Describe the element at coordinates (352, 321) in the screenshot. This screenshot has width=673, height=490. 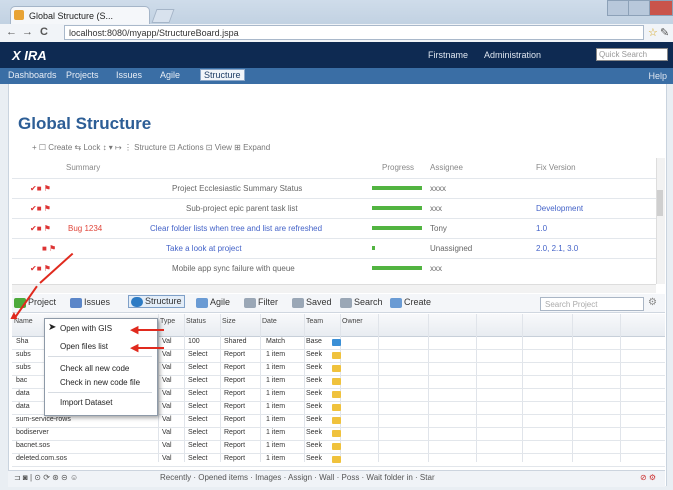
I see `grid-col-owner: Owner` at that location.